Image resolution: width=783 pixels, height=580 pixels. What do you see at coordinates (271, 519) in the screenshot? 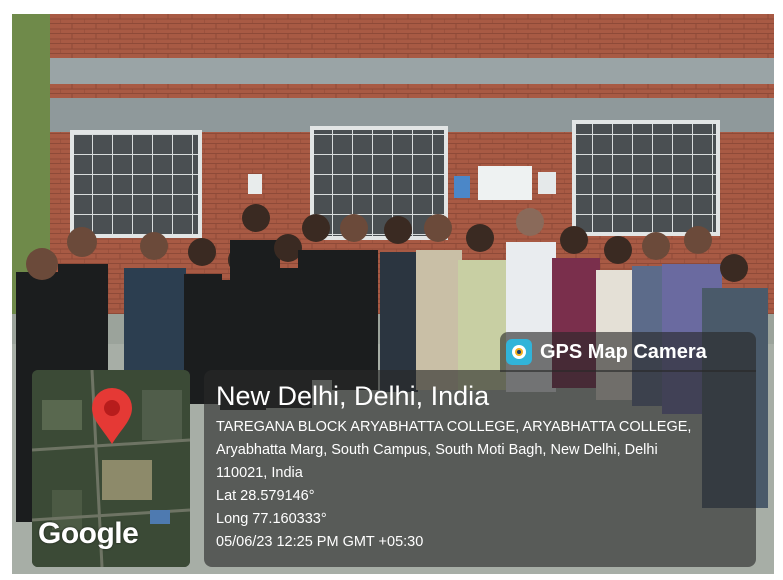
I see `longitude: Long 77.160333°` at bounding box center [271, 519].